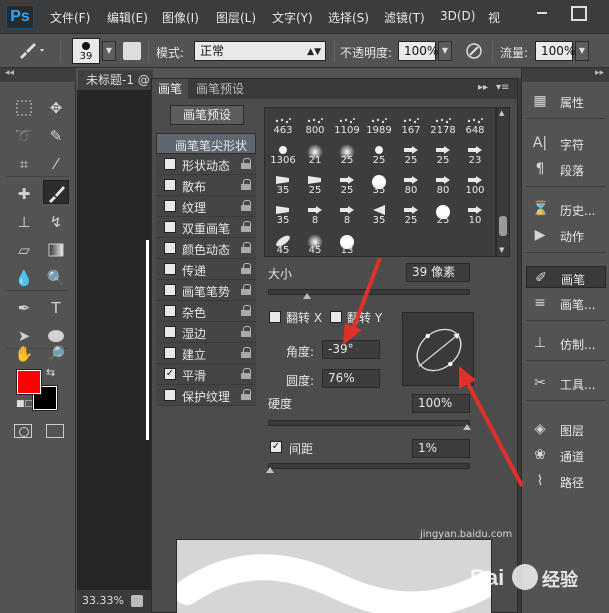 The image size is (609, 613). I want to click on dock-expand-icon: ▸▸, so click(599, 73).